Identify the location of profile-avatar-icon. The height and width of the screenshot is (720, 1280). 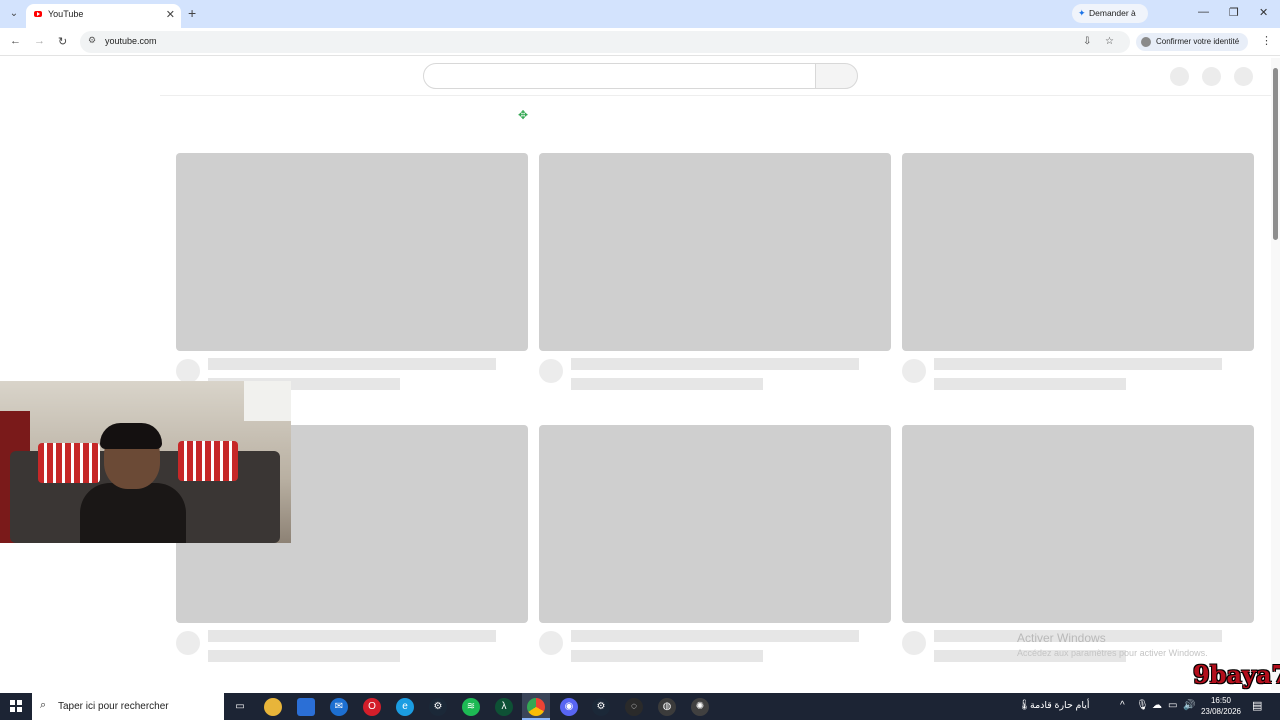
(1146, 42).